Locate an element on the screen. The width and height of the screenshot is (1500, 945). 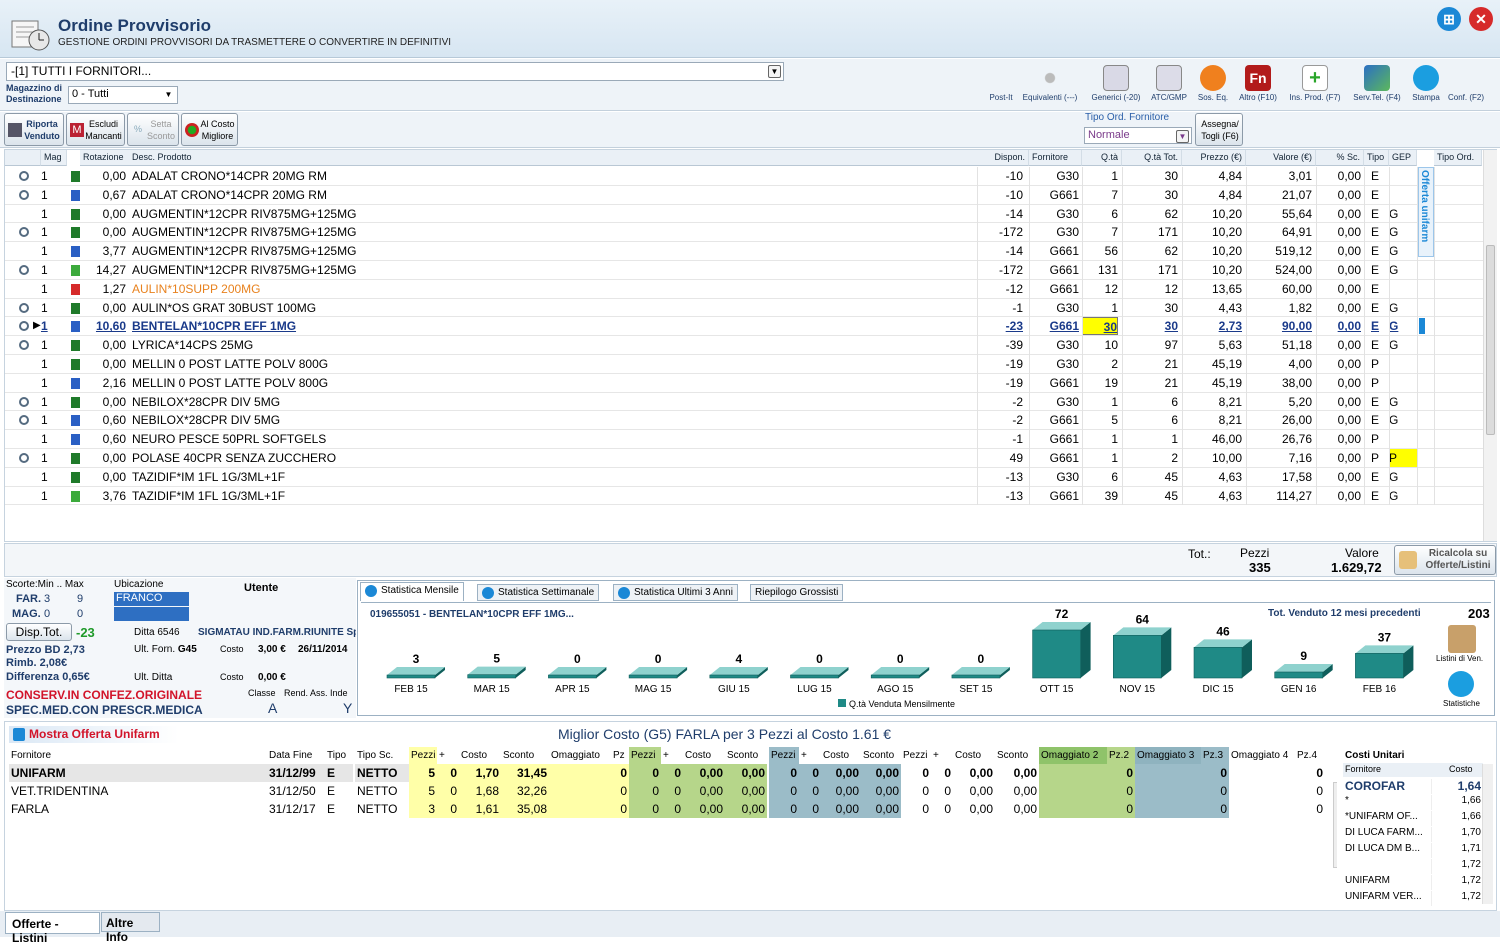
rotazione-cell: 3,77 is located at coordinates (103, 251).